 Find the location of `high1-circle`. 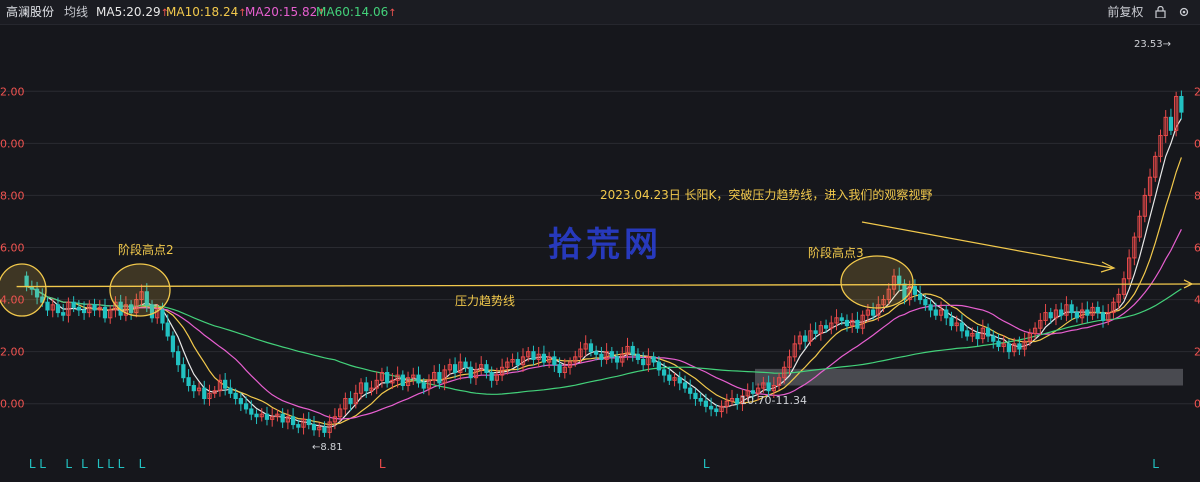

high1-circle is located at coordinates (23, 290).